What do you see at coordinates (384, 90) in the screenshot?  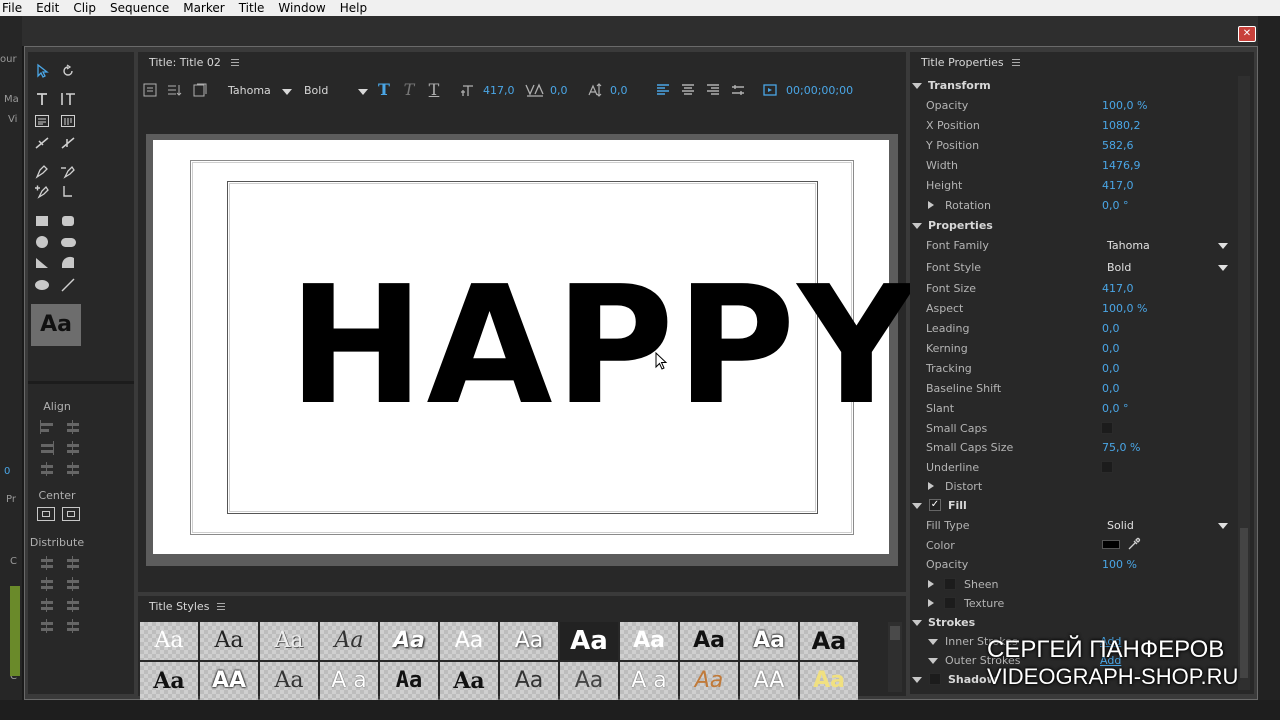 I see `bold-icon: T` at bounding box center [384, 90].